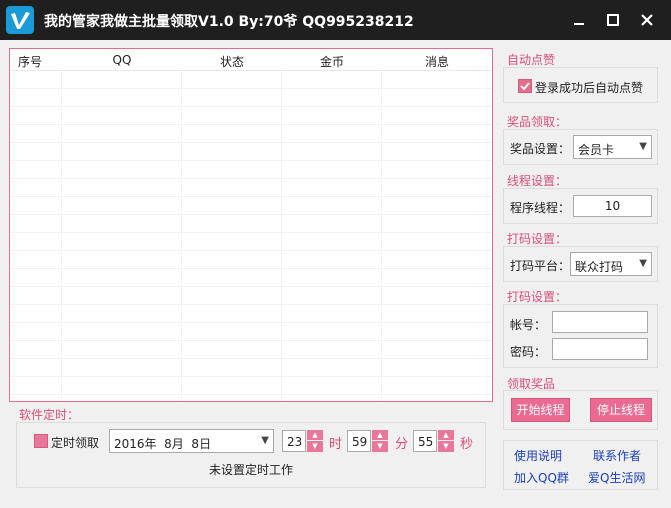  I want to click on prize-select: 会员卡 ▼, so click(612, 147).